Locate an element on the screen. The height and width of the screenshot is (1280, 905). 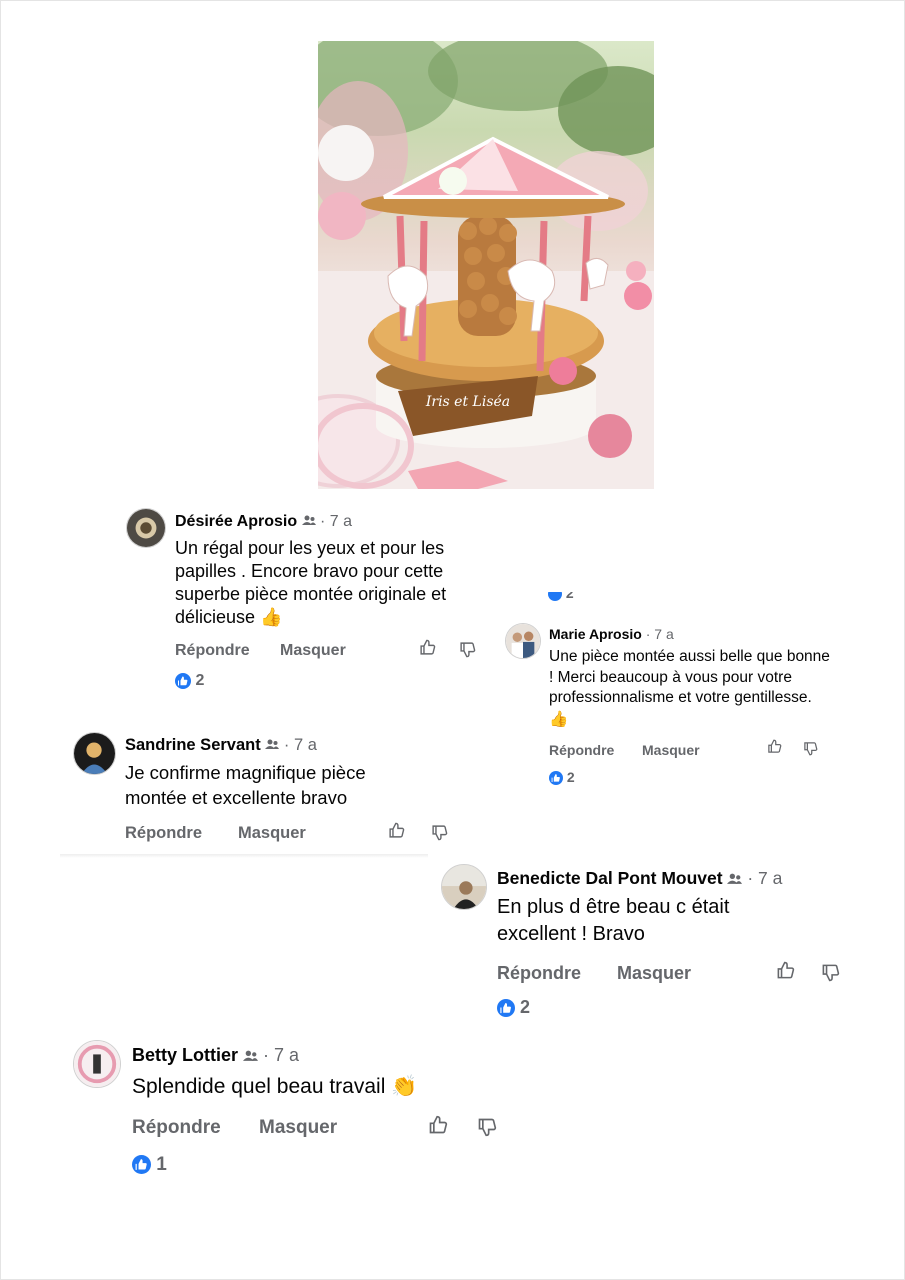
comment-text: Splendide quel beau travail is located at coordinates (259, 1086).